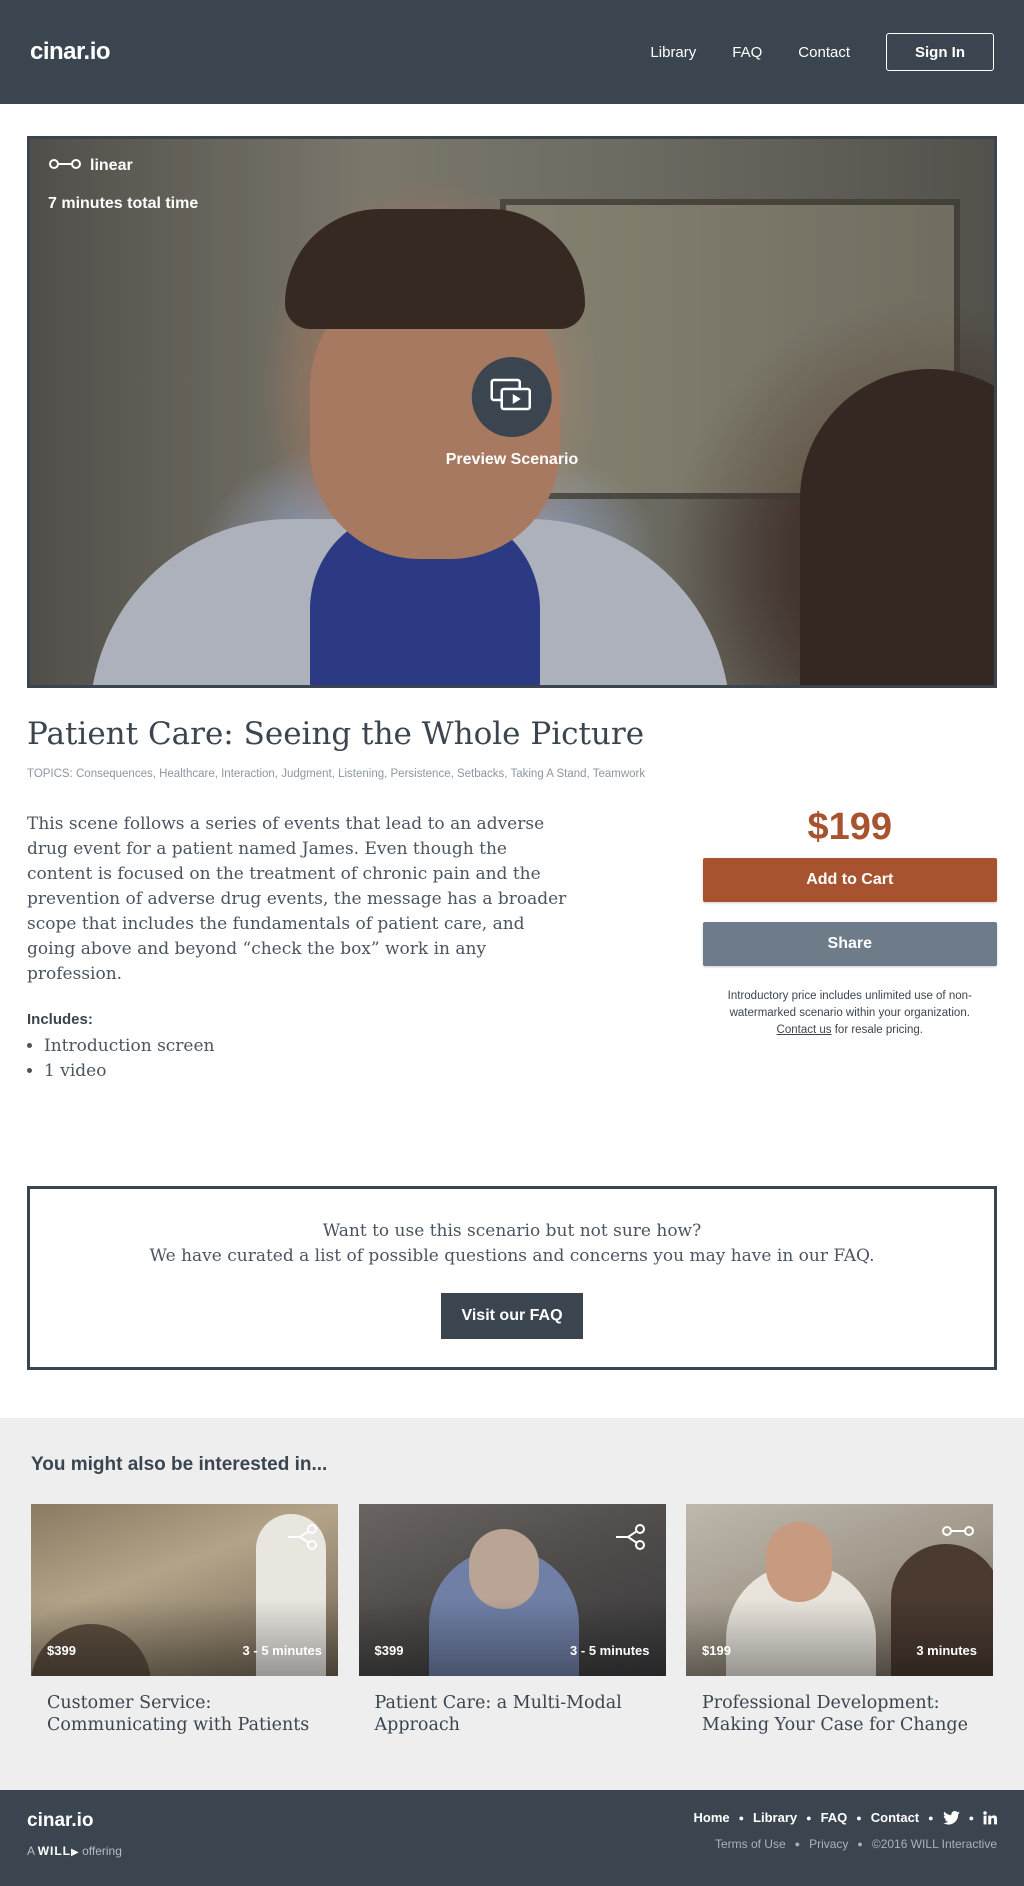  I want to click on includes-list: Introduction screen 1 video, so click(298, 1059).